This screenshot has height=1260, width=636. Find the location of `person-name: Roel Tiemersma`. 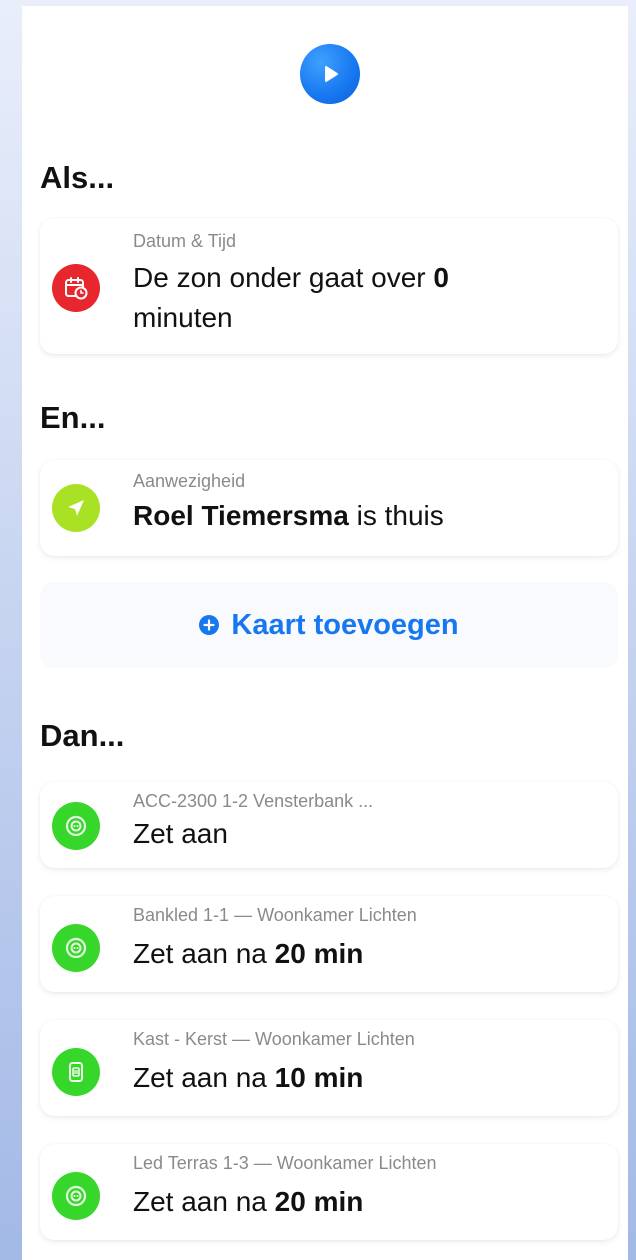

person-name: Roel Tiemersma is located at coordinates (241, 515).